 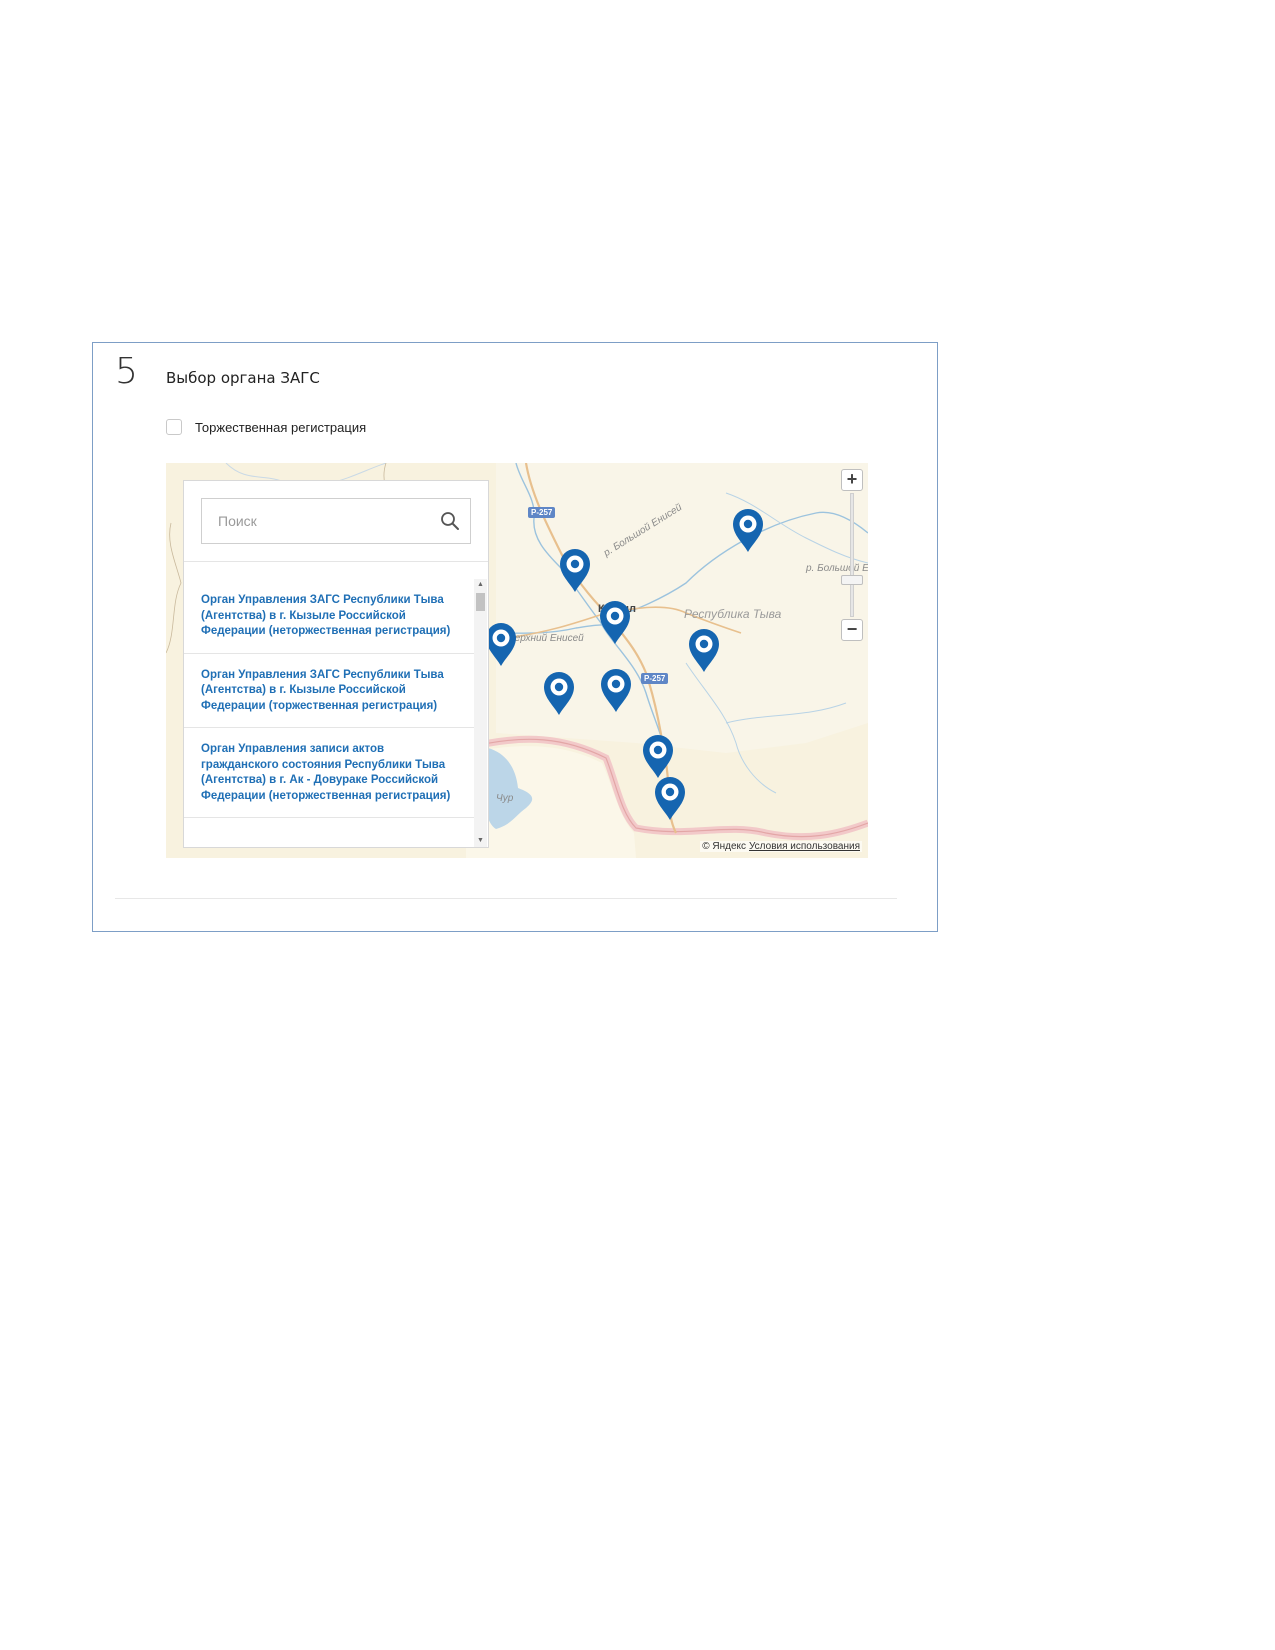 I want to click on river-label: Верхний Енисей, so click(x=546, y=638).